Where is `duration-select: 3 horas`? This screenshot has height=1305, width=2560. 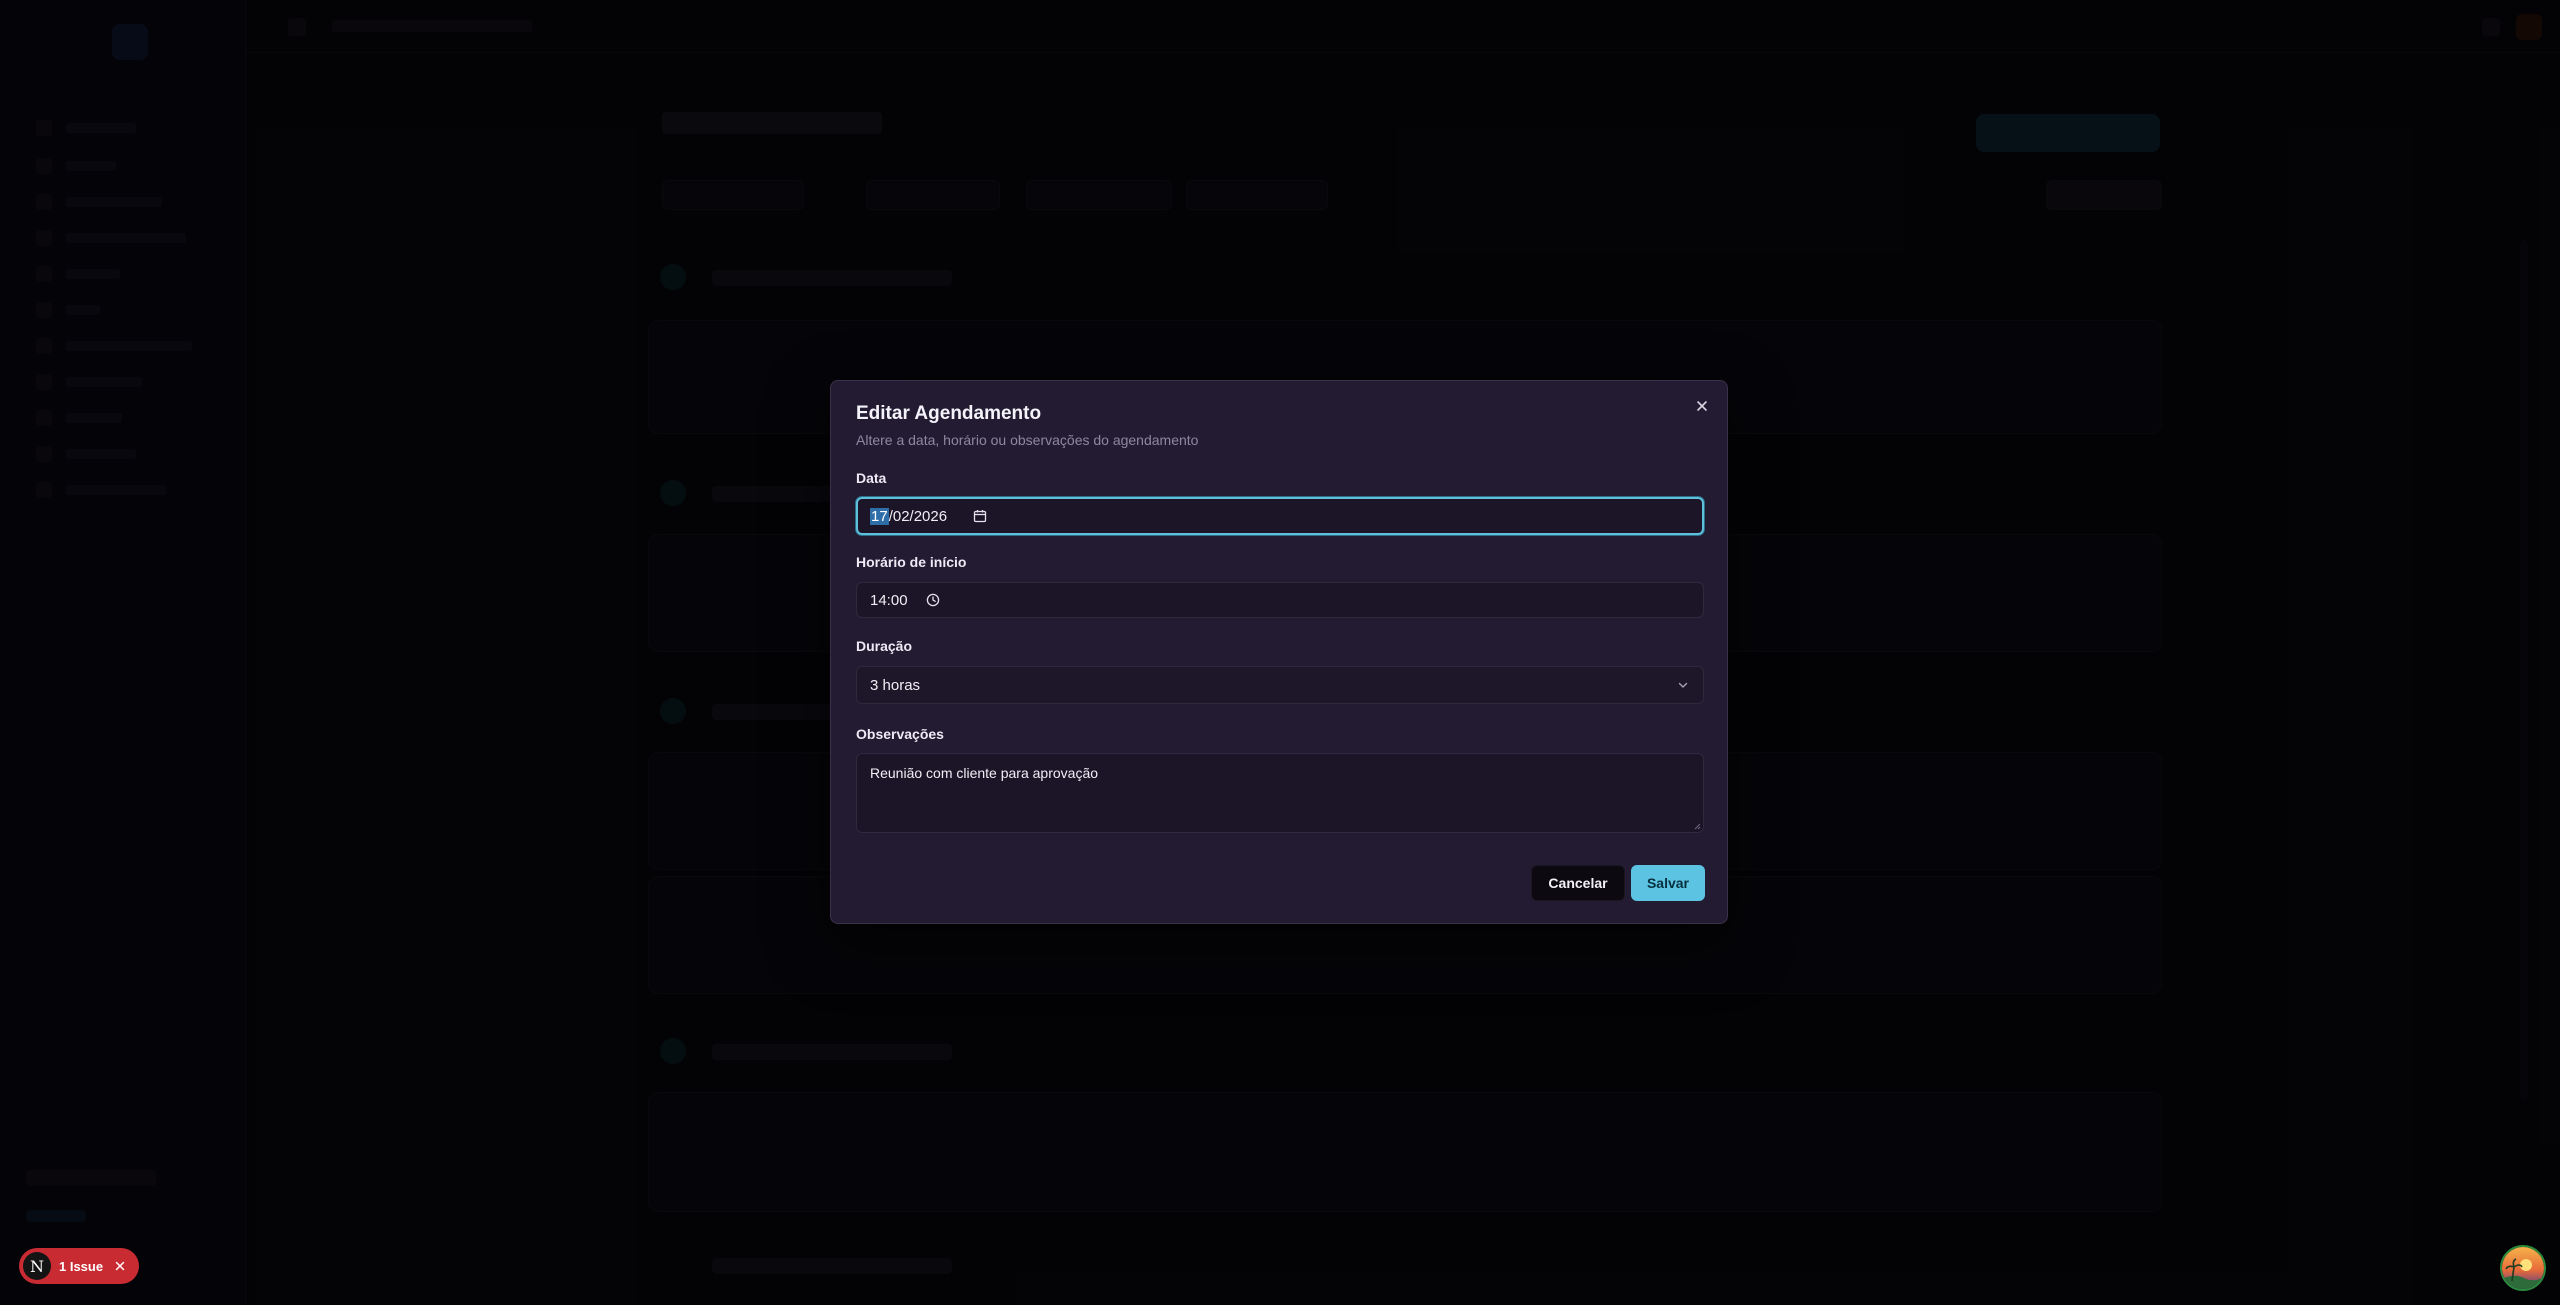
duration-select: 3 horas is located at coordinates (1280, 685).